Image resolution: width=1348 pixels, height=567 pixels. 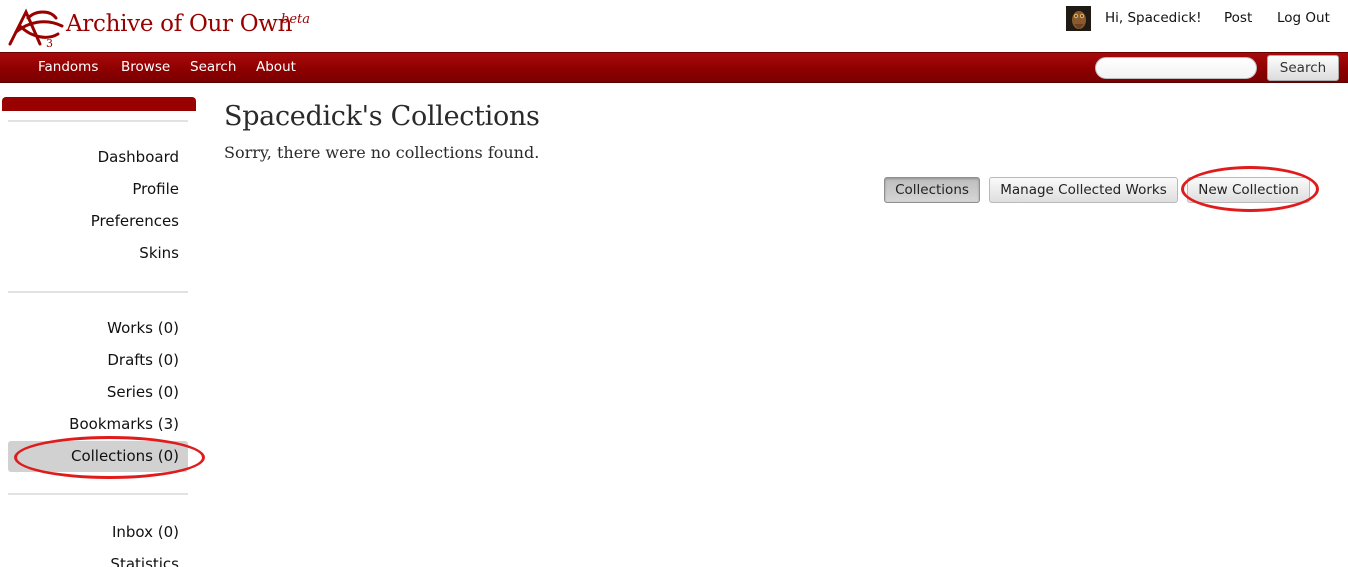 What do you see at coordinates (49, 42) in the screenshot?
I see `svg-text: 3` at bounding box center [49, 42].